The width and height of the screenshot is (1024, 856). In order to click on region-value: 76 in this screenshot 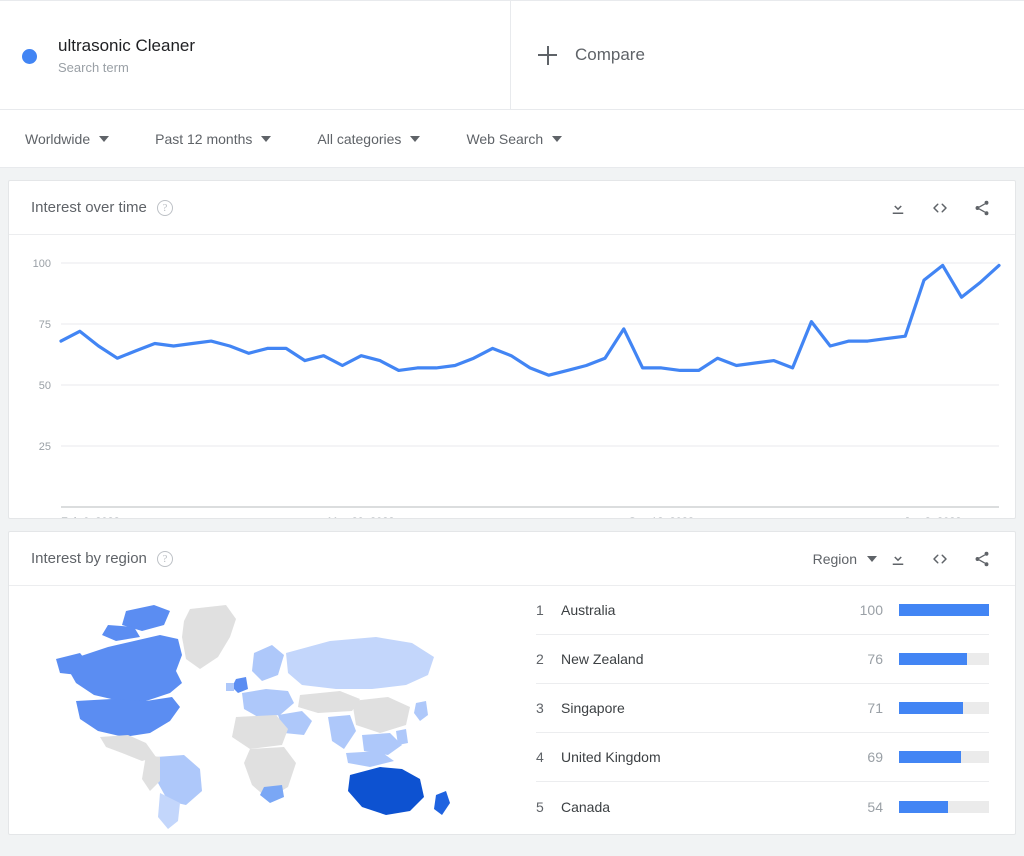, I will do `click(875, 659)`.